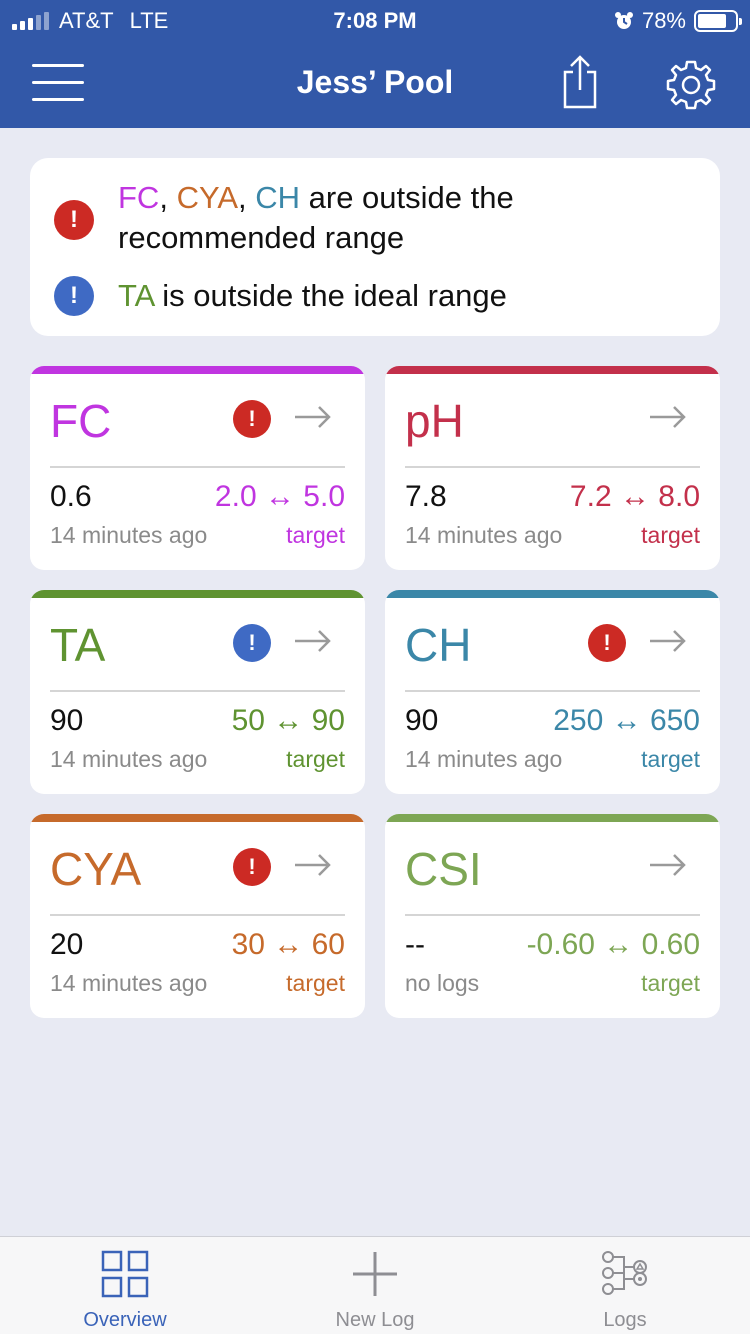 The height and width of the screenshot is (1334, 750). I want to click on metric-name: CYA, so click(96, 869).